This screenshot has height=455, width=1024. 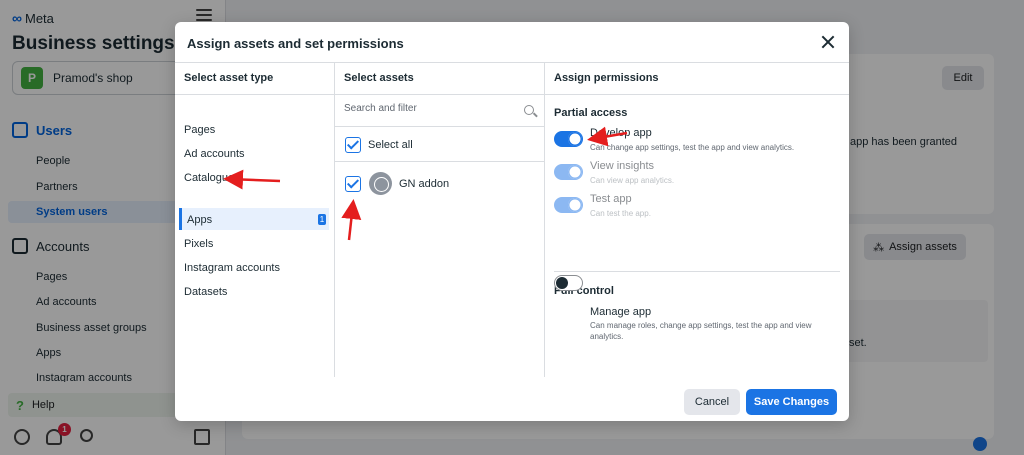 What do you see at coordinates (429, 108) in the screenshot?
I see `search-input` at bounding box center [429, 108].